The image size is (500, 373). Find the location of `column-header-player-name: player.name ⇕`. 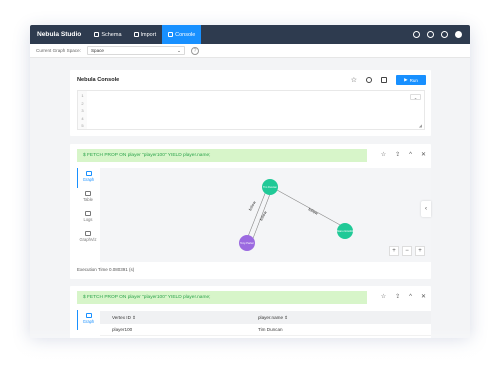

column-header-player-name: player.name ⇕ is located at coordinates (273, 318).